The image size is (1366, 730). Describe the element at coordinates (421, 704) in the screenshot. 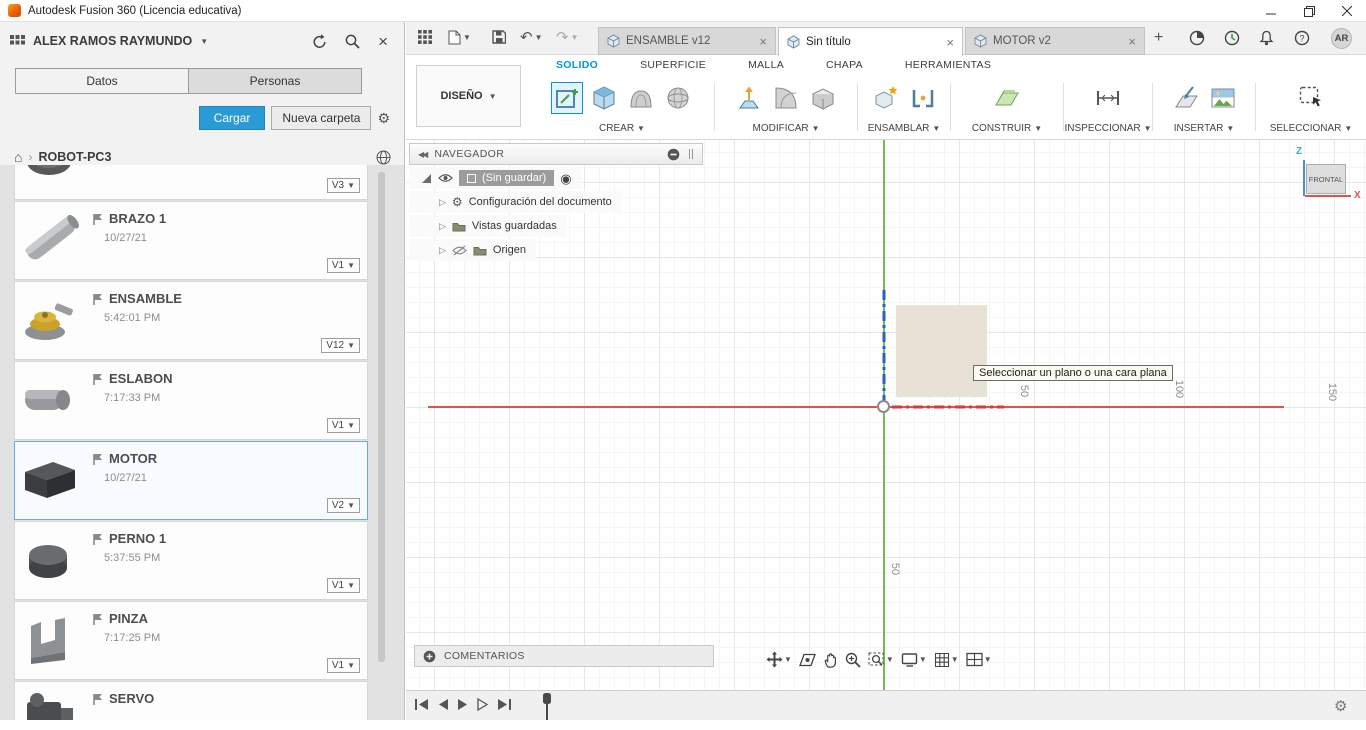

I see `go-to-start-icon` at that location.